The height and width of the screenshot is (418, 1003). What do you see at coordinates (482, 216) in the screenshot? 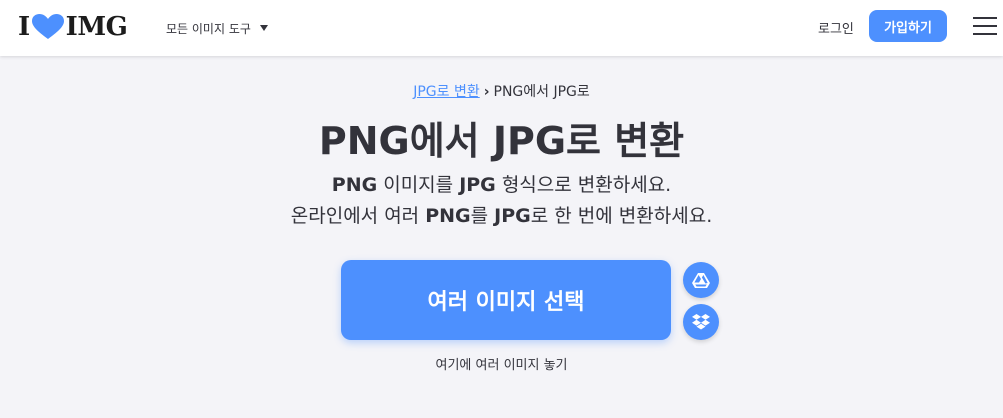
I see `subtitle-text: 를` at bounding box center [482, 216].